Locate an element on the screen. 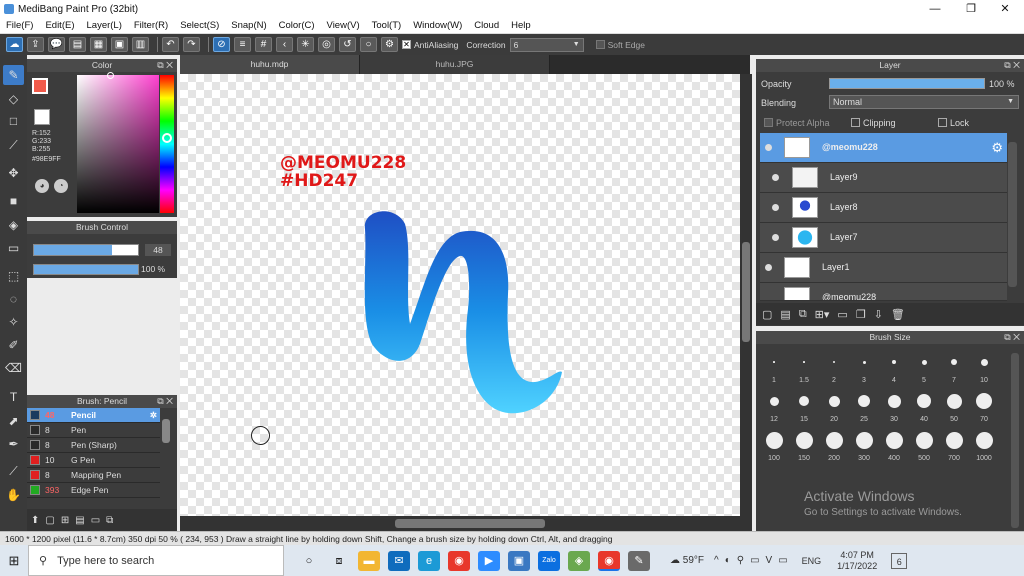 This screenshot has height=576, width=1024. lock-checkbox is located at coordinates (942, 122).